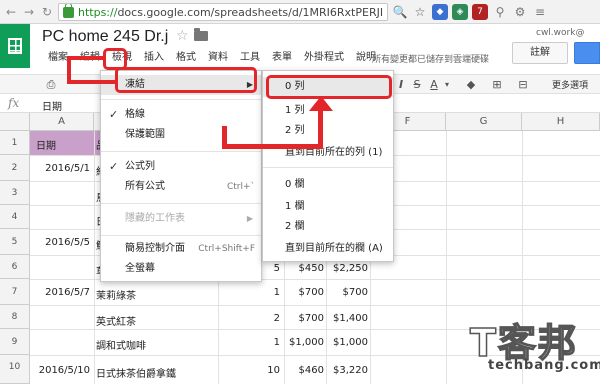 The height and width of the screenshot is (384, 600). Describe the element at coordinates (520, 12) in the screenshot. I see `settings-icon: ⚙` at that location.